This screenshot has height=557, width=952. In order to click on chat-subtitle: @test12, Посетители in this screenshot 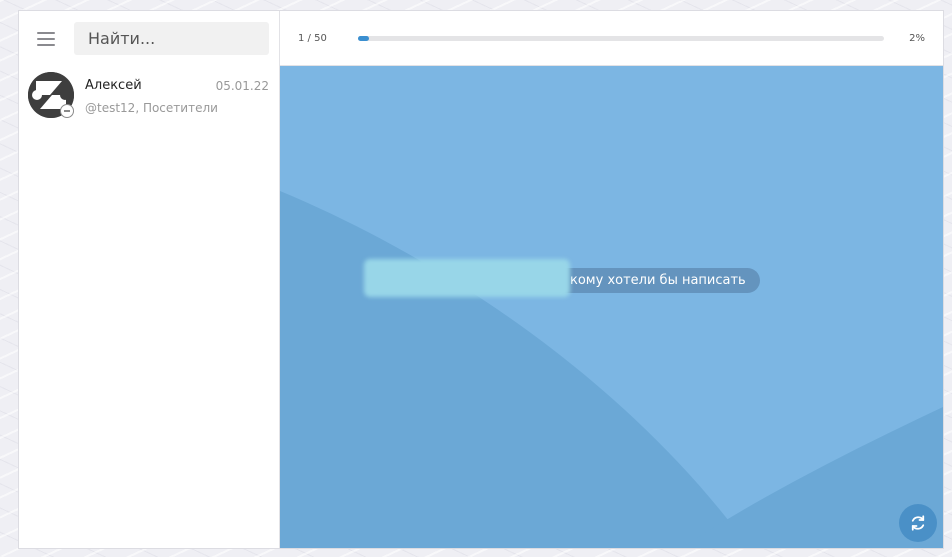, I will do `click(151, 108)`.